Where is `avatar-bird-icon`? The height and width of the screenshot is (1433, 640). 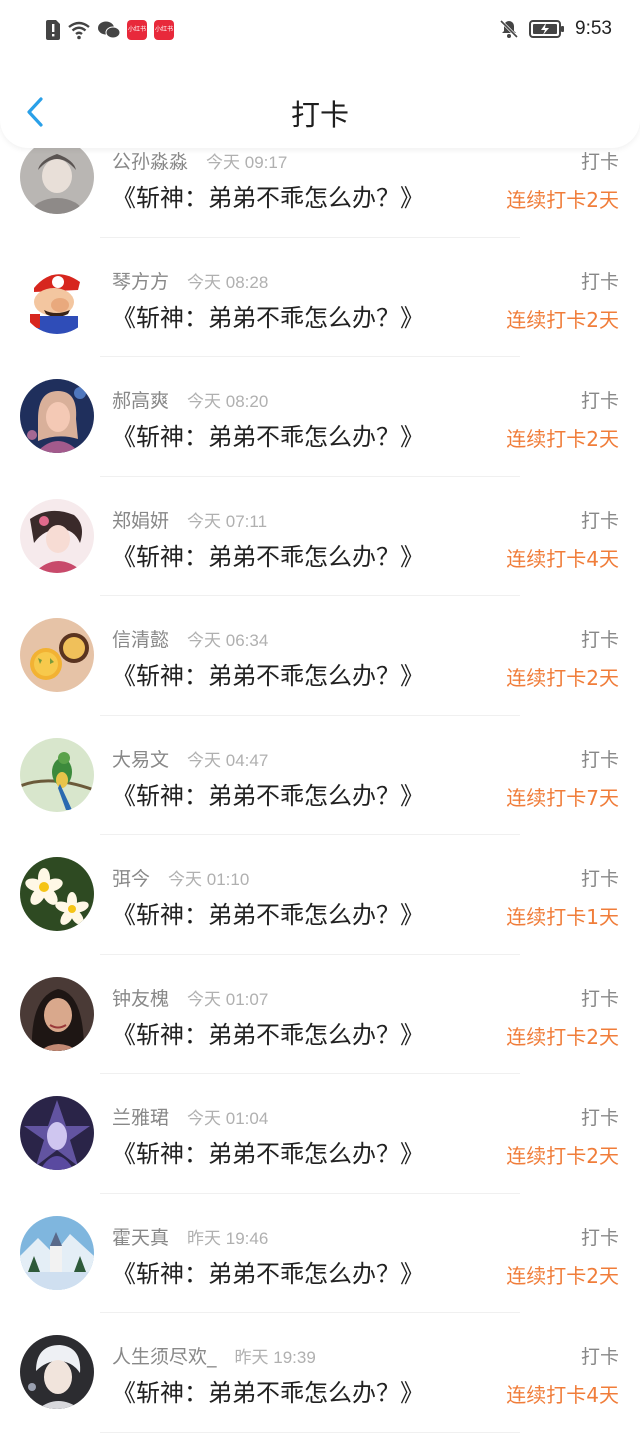 avatar-bird-icon is located at coordinates (57, 774).